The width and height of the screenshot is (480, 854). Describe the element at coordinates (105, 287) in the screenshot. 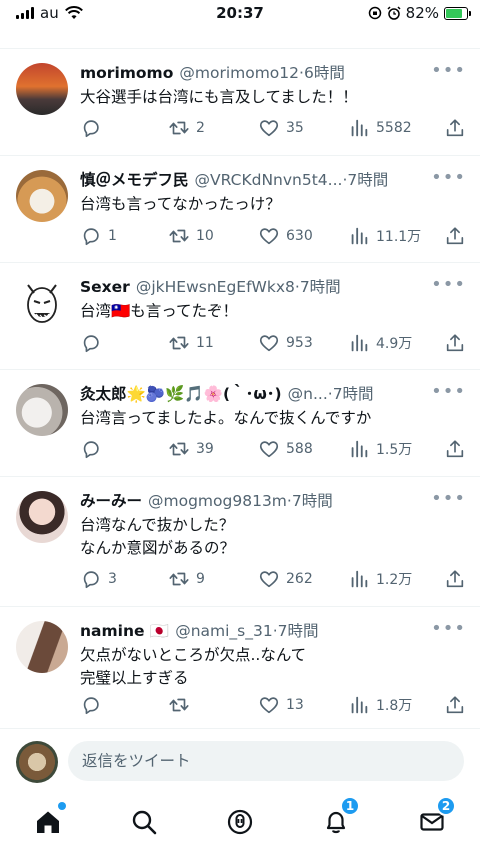

I see `author-name: Sexer` at that location.